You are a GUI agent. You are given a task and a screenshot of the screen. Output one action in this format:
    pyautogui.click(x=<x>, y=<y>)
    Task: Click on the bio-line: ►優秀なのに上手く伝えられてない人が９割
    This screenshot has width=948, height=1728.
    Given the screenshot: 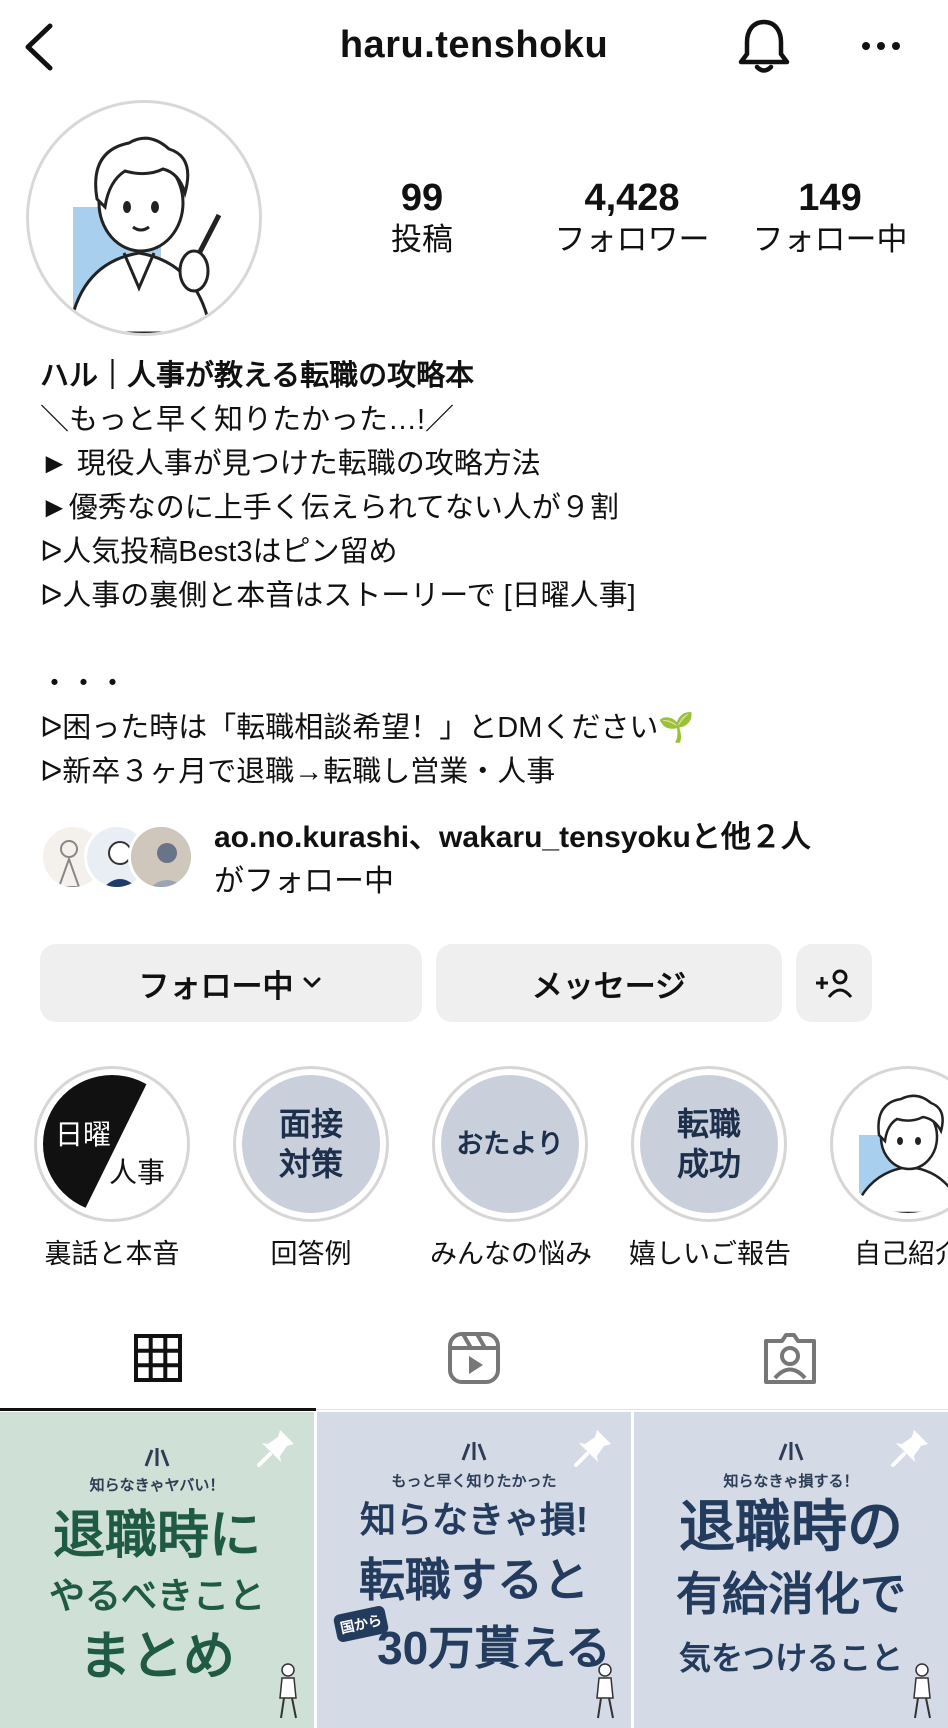 What is the action you would take?
    pyautogui.click(x=329, y=508)
    